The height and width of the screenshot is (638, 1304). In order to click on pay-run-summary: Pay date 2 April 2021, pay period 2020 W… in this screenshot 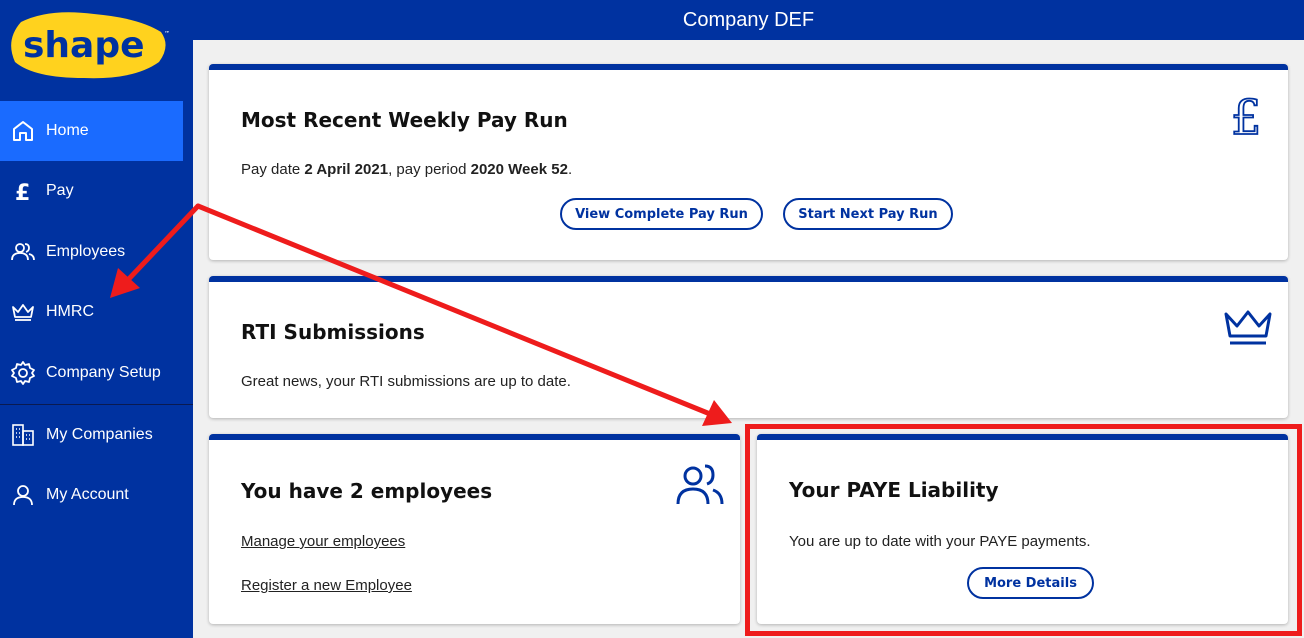, I will do `click(407, 169)`.